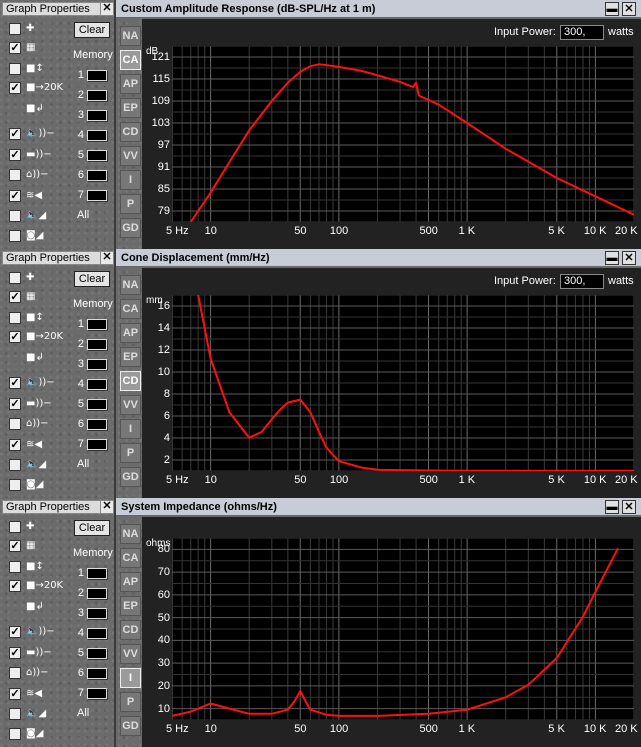  I want to click on graph-option-crosshair: ✚, so click(39, 527).